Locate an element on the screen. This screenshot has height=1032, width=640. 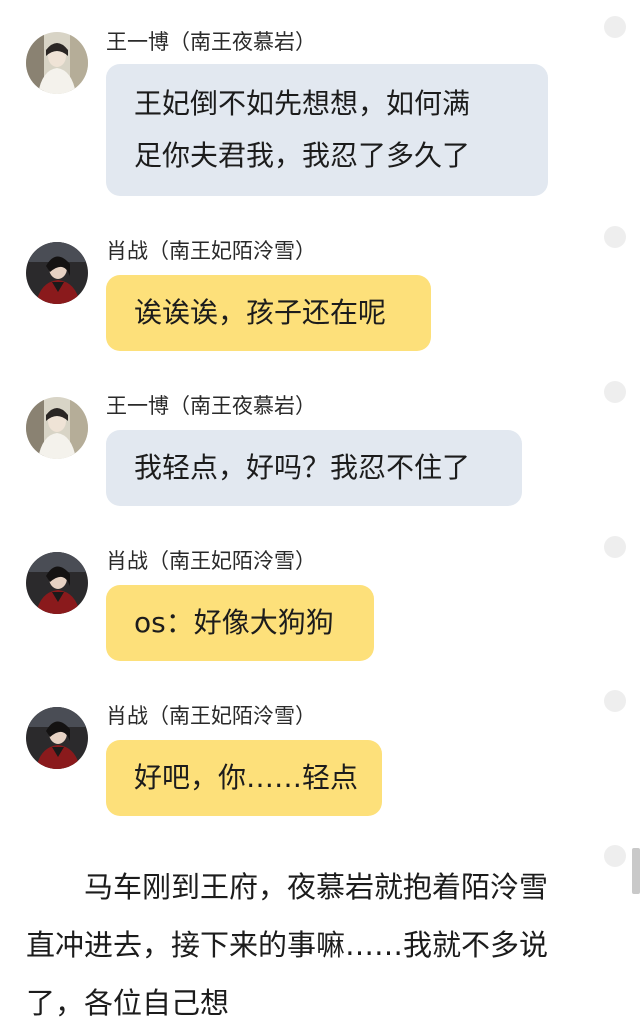
story-line: 直冲进去，接下来的事嘛……我就不多说 is located at coordinates (287, 945).